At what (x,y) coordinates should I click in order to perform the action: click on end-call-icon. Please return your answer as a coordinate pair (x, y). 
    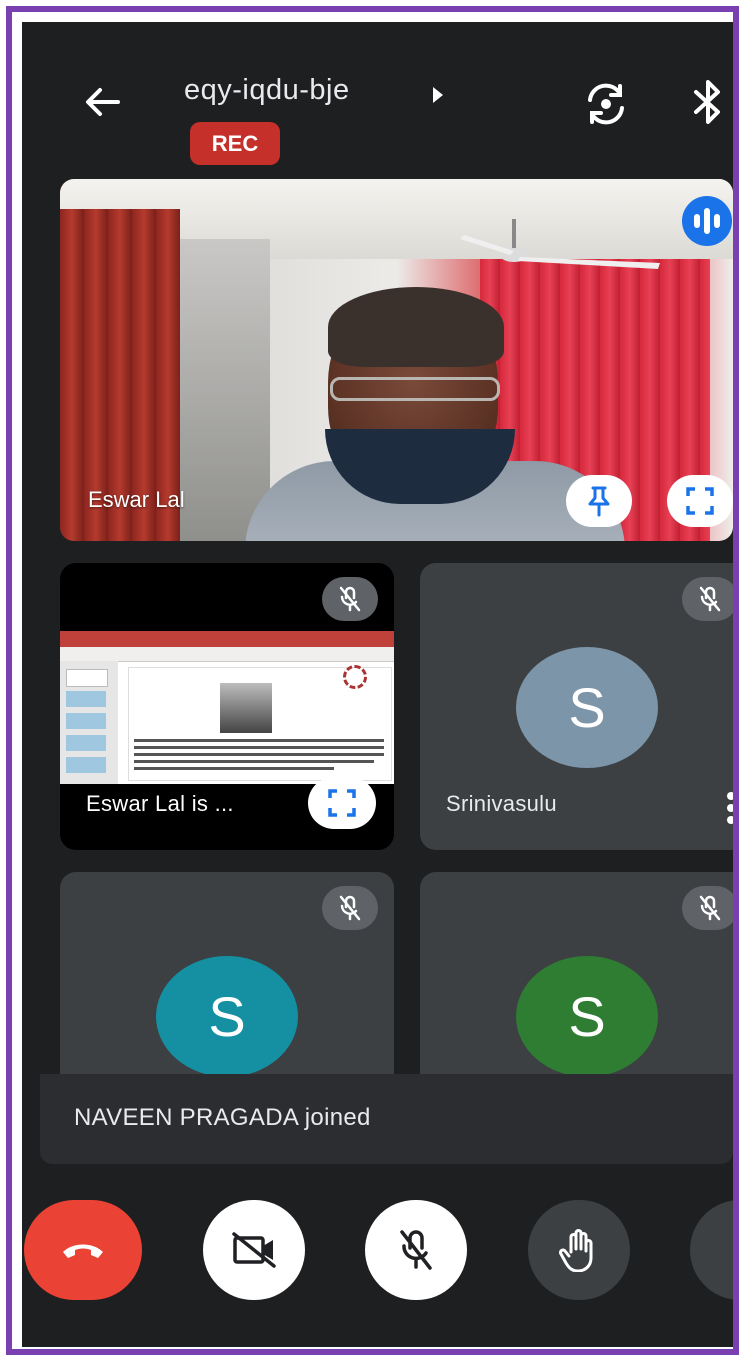
    Looking at the image, I should click on (83, 1251).